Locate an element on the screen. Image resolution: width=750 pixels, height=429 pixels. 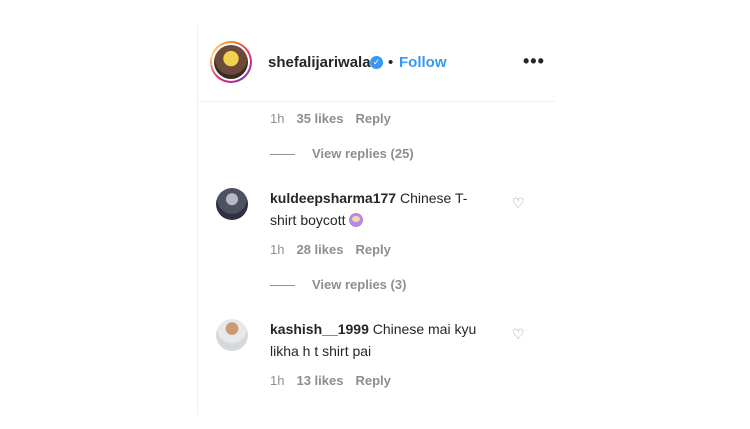
comment-text-continued: likha h t shirt pai is located at coordinates (321, 351).